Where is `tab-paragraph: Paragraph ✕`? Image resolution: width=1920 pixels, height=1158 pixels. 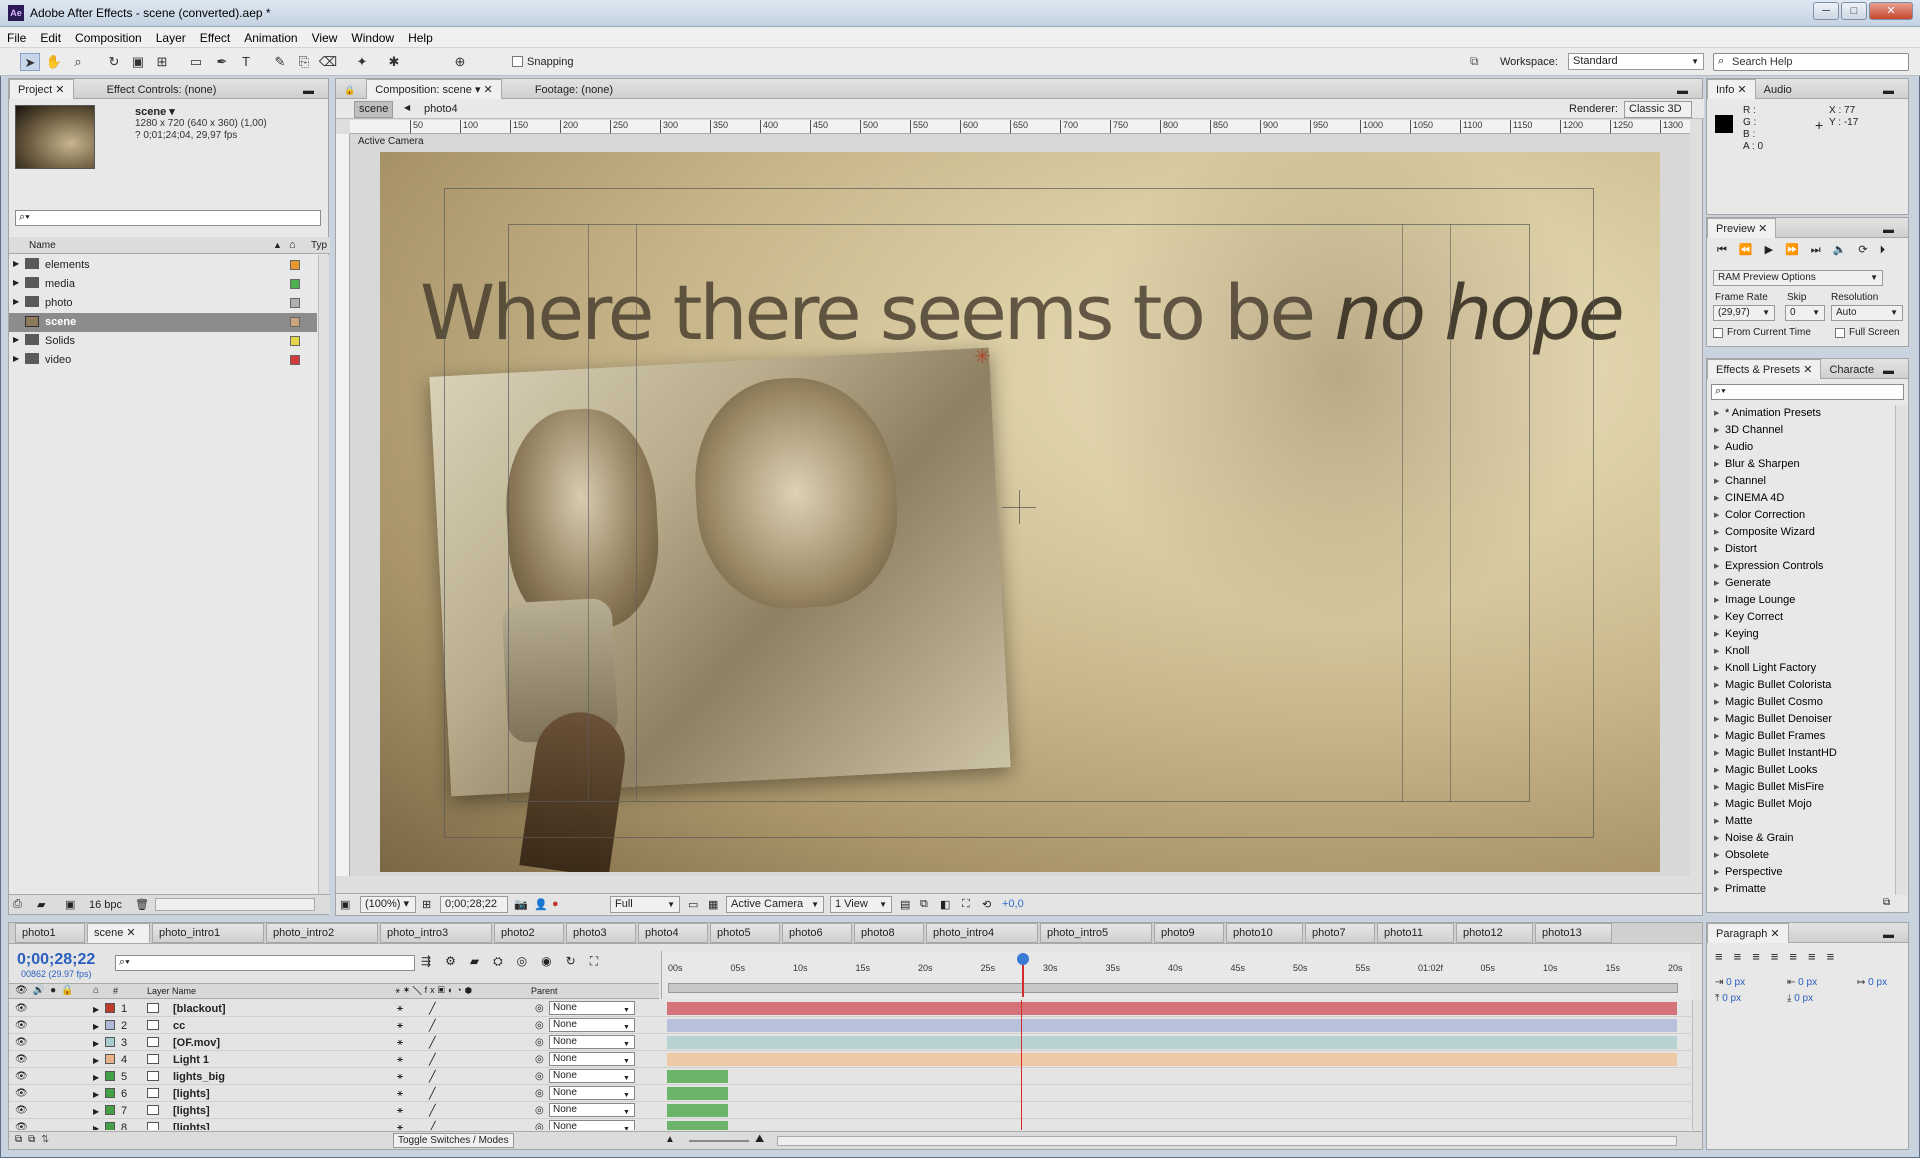 tab-paragraph: Paragraph ✕ is located at coordinates (1748, 933).